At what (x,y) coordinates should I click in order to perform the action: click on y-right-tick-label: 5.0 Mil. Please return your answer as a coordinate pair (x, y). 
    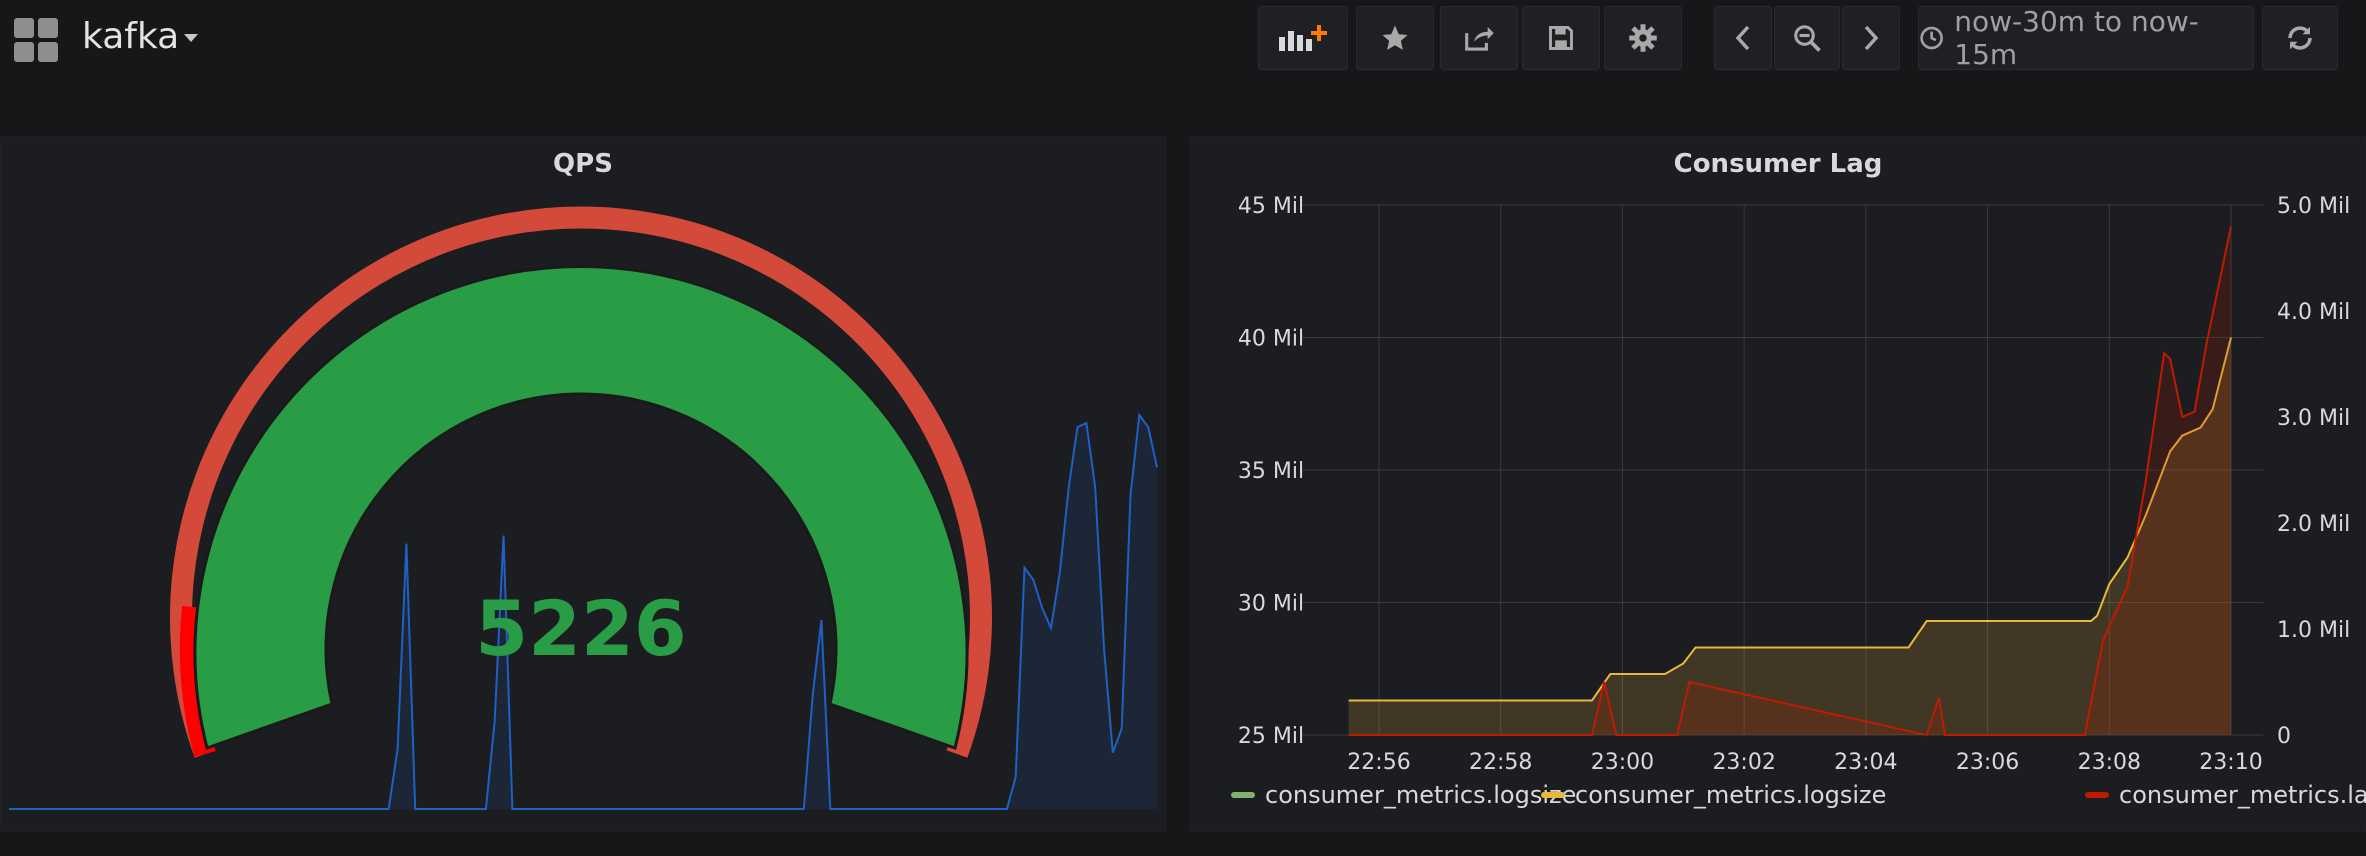
    Looking at the image, I should click on (2313, 206).